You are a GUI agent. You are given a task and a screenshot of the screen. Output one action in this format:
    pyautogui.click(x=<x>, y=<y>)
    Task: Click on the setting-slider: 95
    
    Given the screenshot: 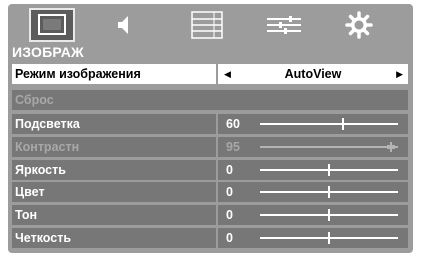 What is the action you would take?
    pyautogui.click(x=313, y=147)
    